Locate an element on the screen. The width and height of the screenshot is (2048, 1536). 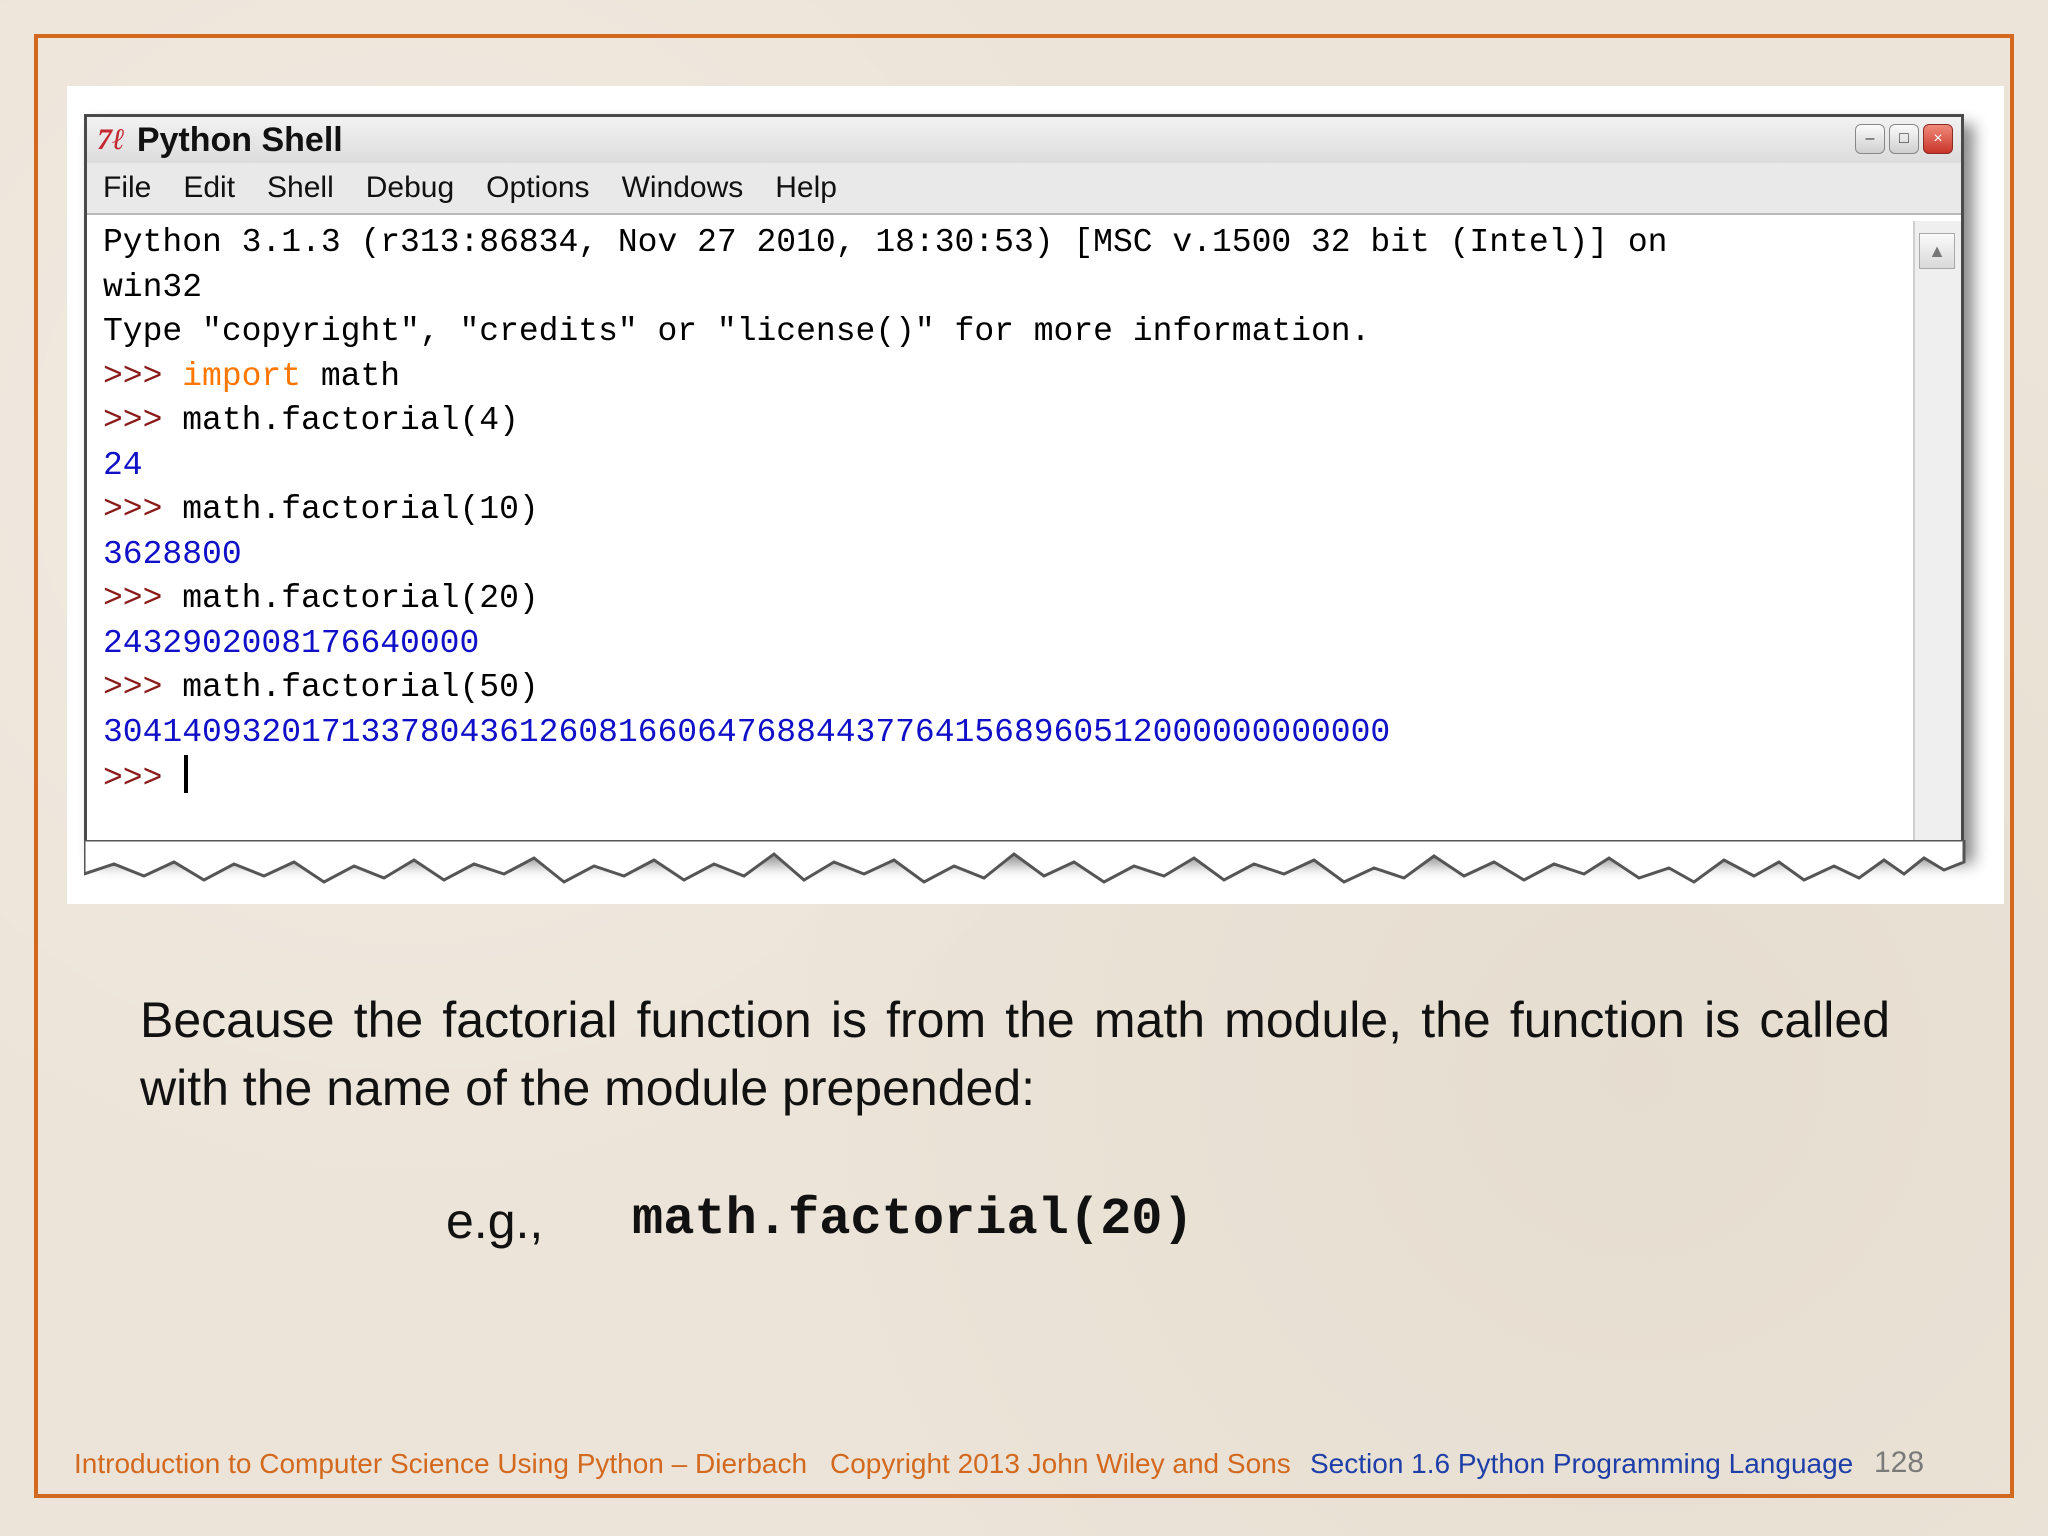
shell-text: math.factorial(4) is located at coordinates (350, 420).